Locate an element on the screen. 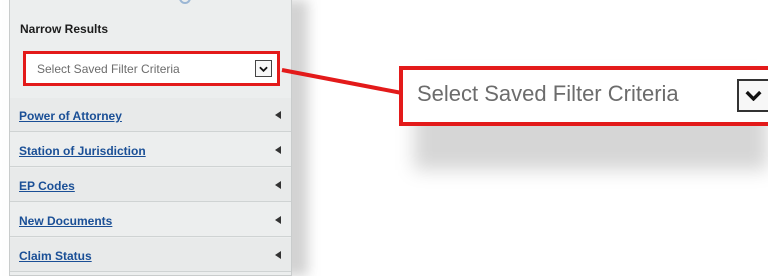  zoomed-dropdown-button is located at coordinates (752, 95).